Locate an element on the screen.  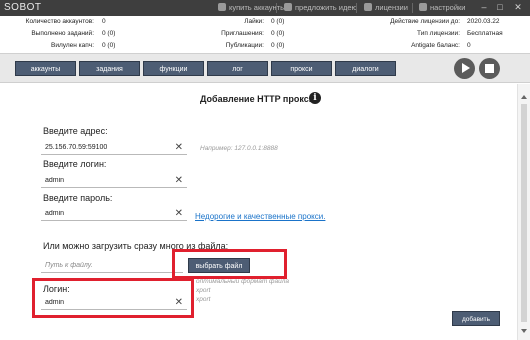
buy-accounts-label: купить аккаунты is located at coordinates (257, 7).